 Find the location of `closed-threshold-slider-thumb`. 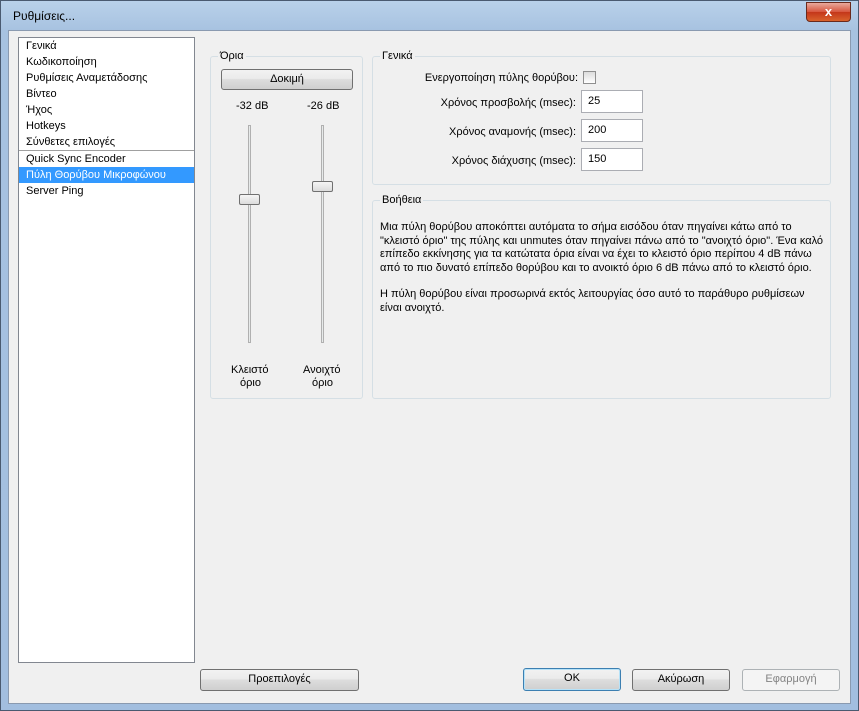

closed-threshold-slider-thumb is located at coordinates (249, 199).